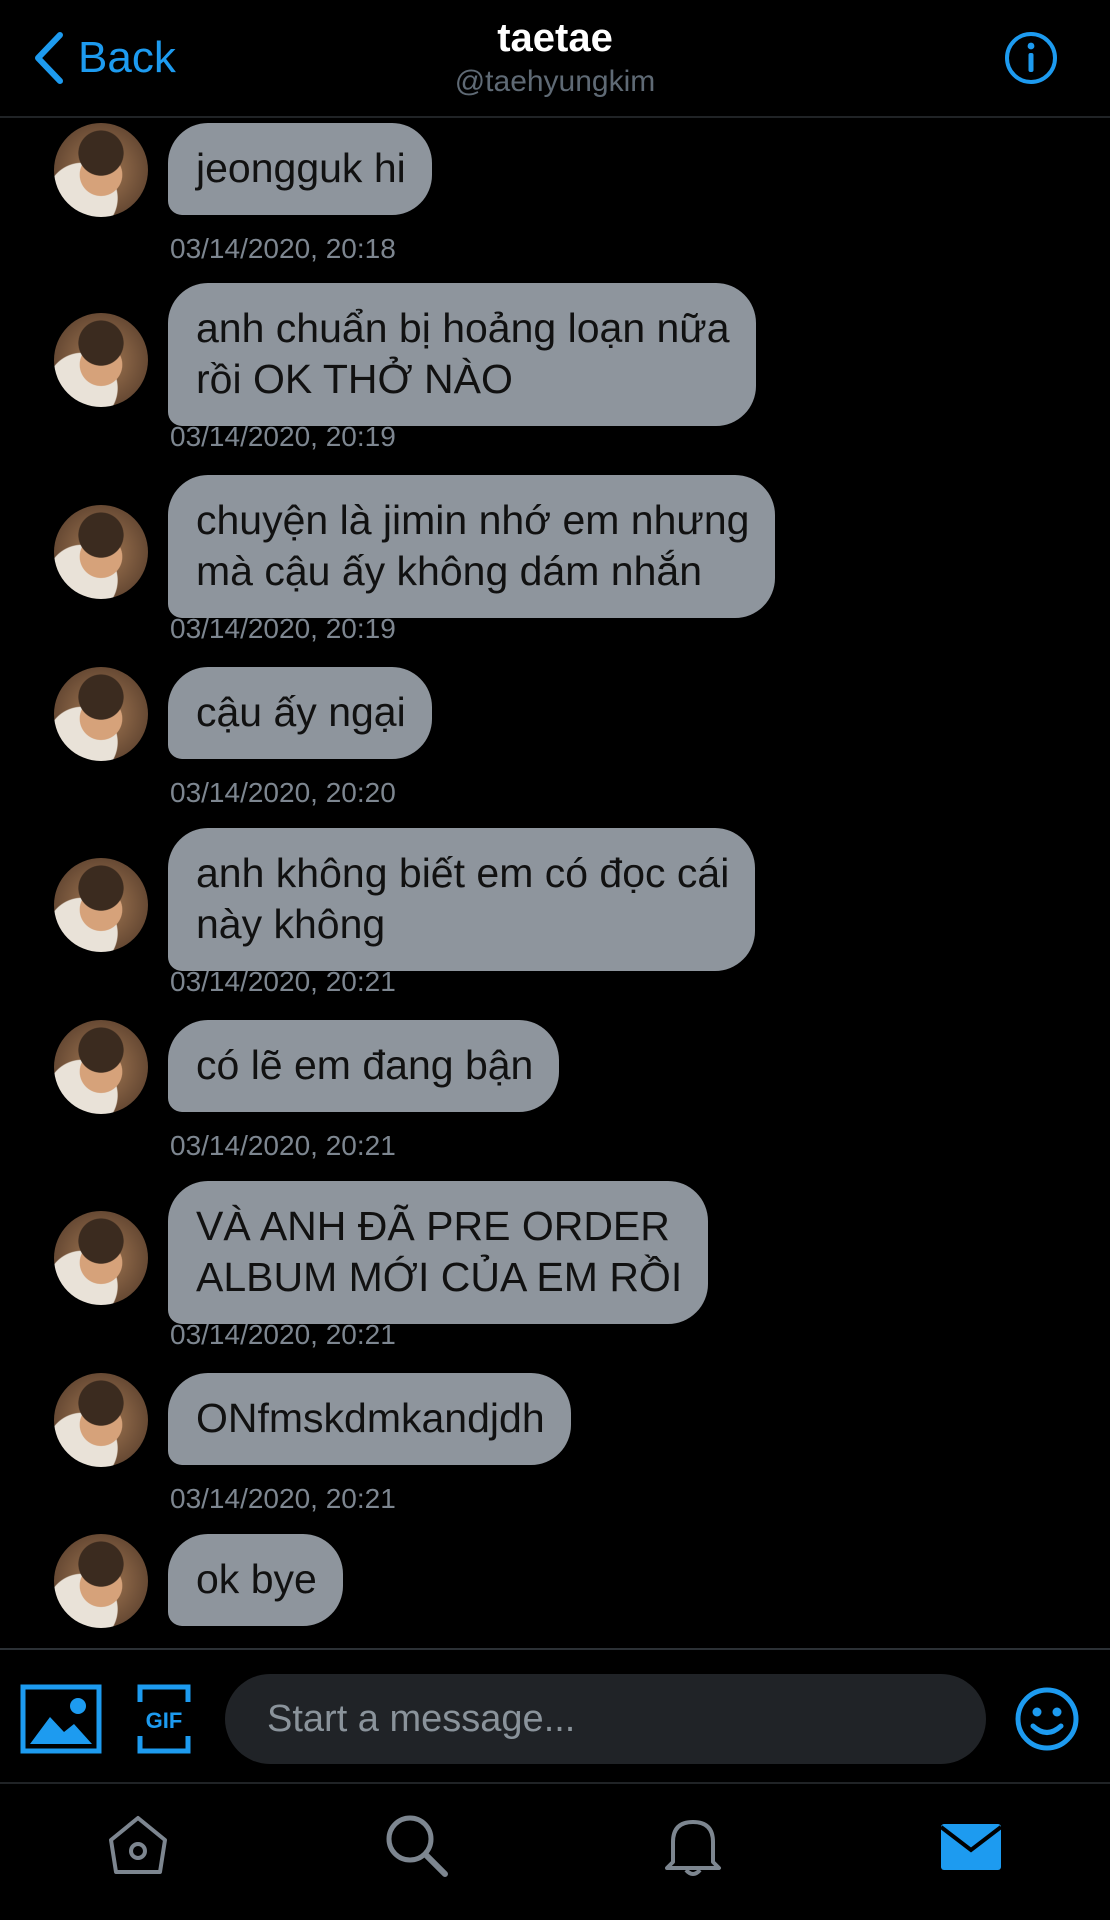  I want to click on message-bubble: cậu ấy ngại, so click(300, 713).